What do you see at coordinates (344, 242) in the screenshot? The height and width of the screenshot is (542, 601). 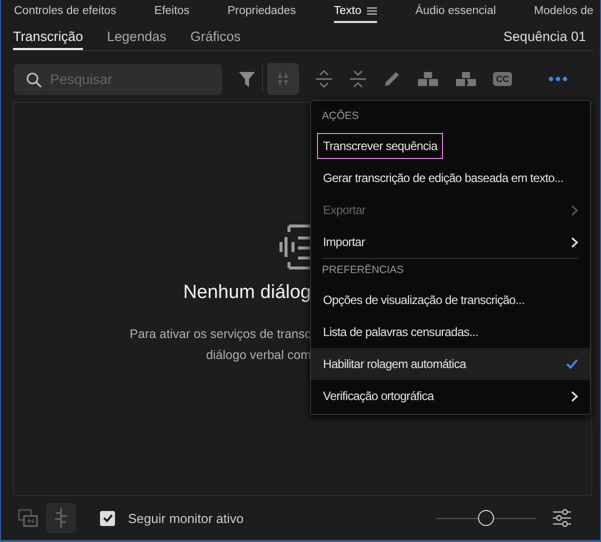 I see `menu-item: Importar` at bounding box center [344, 242].